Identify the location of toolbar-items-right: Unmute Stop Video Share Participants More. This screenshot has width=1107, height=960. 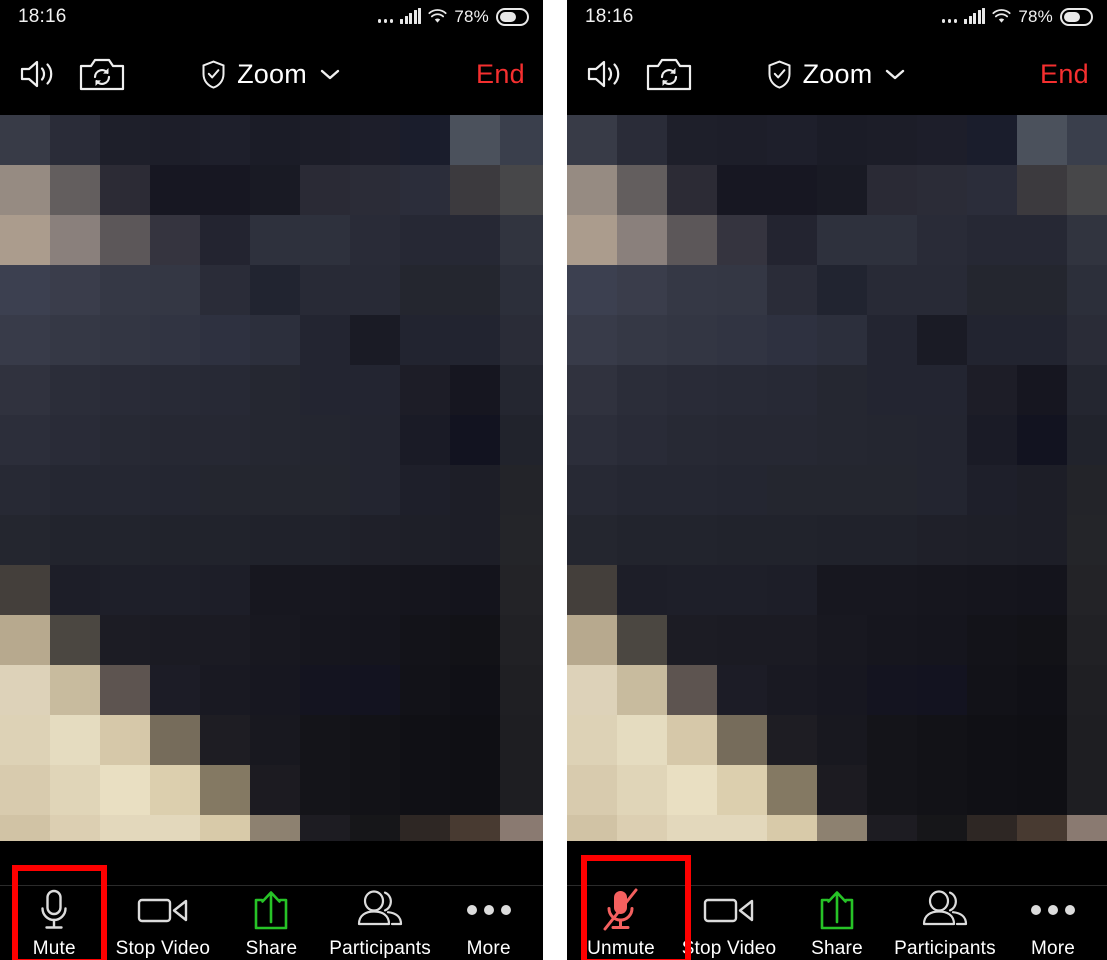
(837, 923).